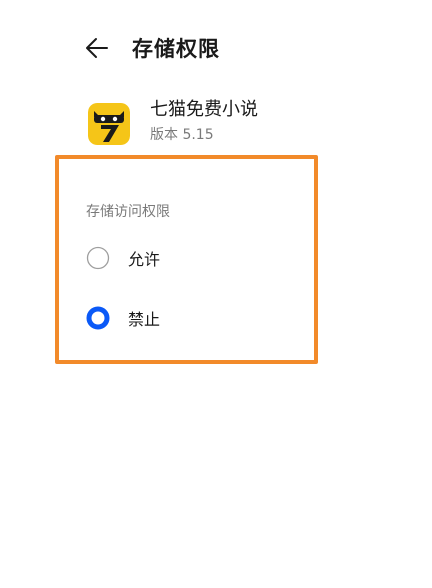  Describe the element at coordinates (123, 318) in the screenshot. I see `option-deny: 禁止` at that location.